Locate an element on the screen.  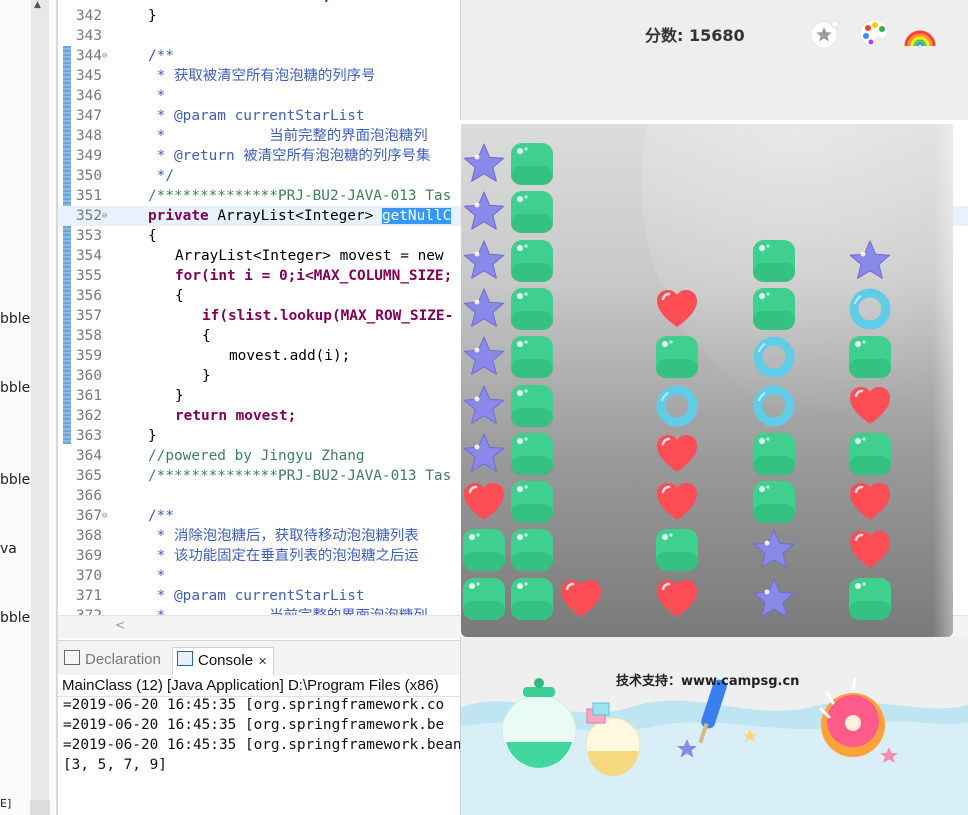
code-text: * is located at coordinates (157, 576).